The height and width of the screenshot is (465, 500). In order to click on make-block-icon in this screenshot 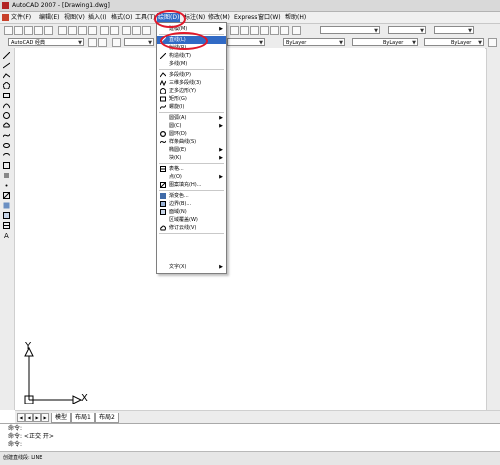, I will do `click(6, 175)`.